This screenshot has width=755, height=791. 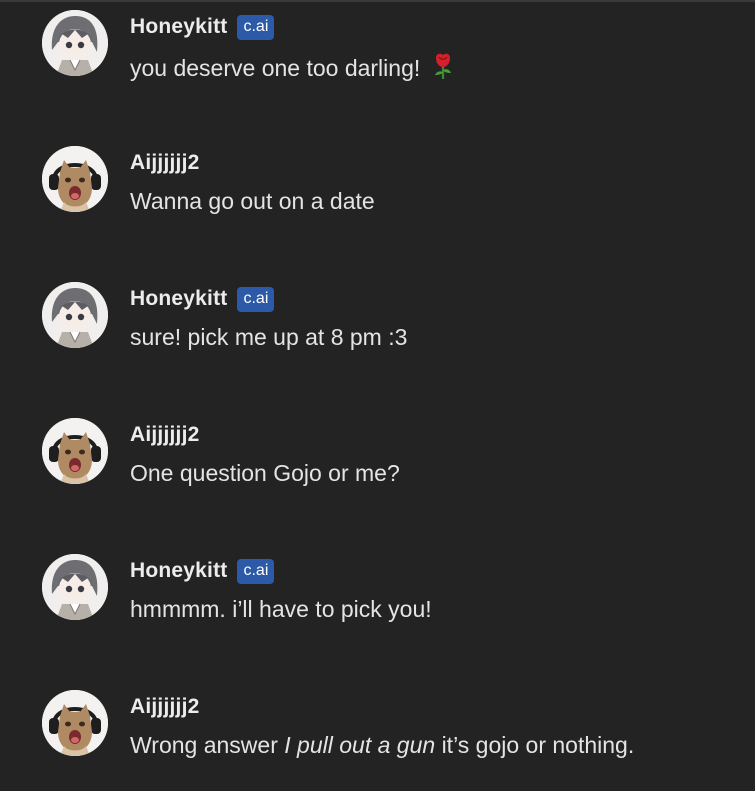 I want to click on message-text: sure! pick me up at 8 pm :3, so click(x=269, y=337).